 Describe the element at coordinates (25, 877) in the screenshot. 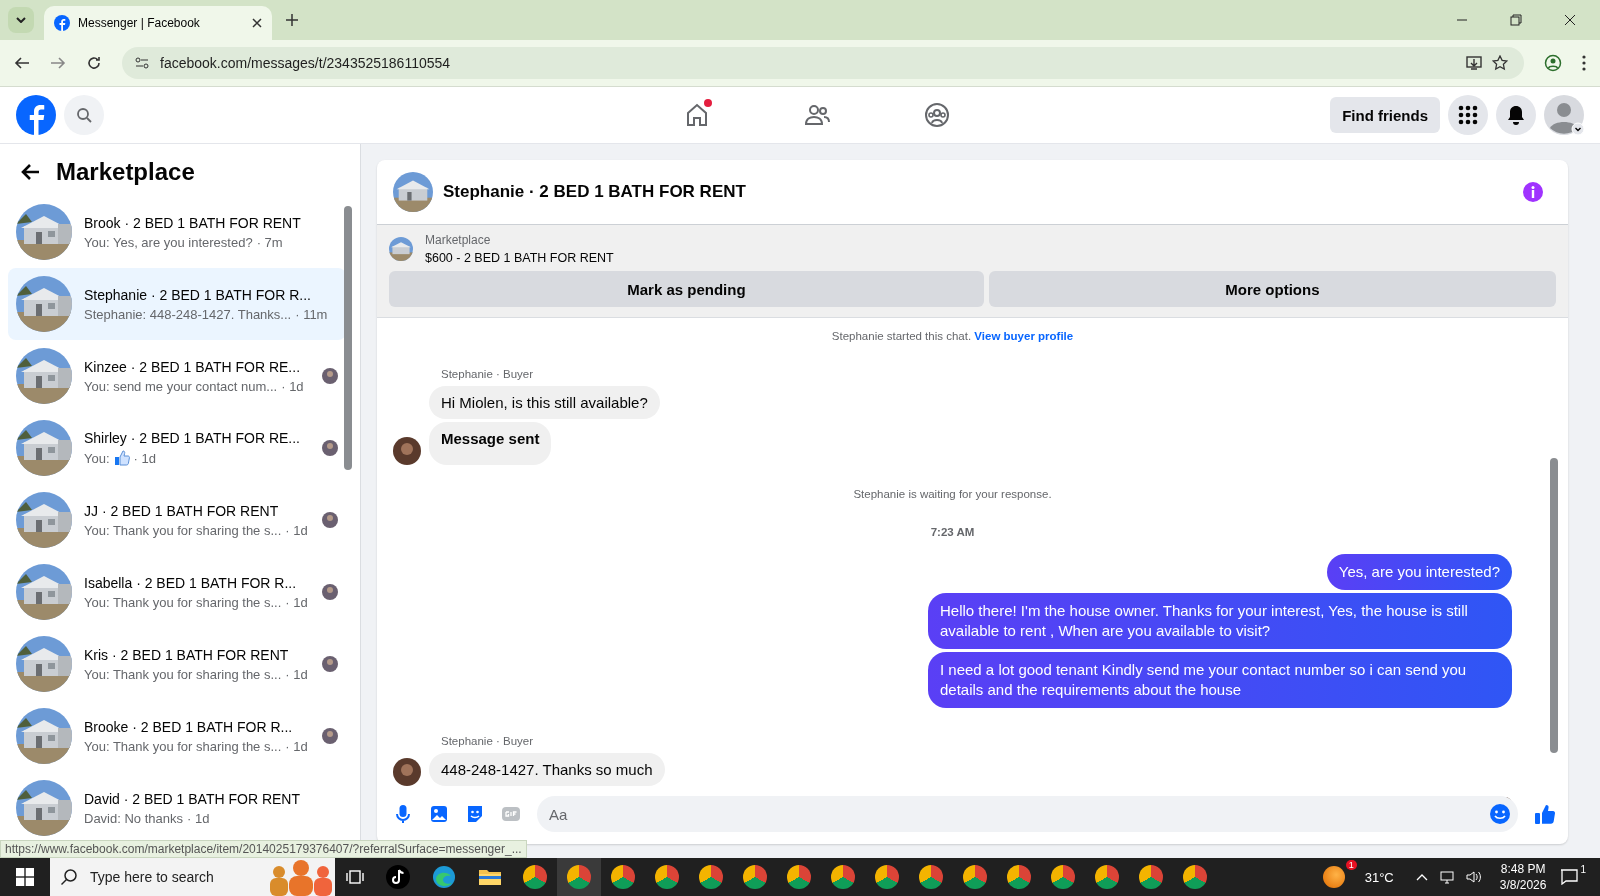

I see `start-icon` at that location.